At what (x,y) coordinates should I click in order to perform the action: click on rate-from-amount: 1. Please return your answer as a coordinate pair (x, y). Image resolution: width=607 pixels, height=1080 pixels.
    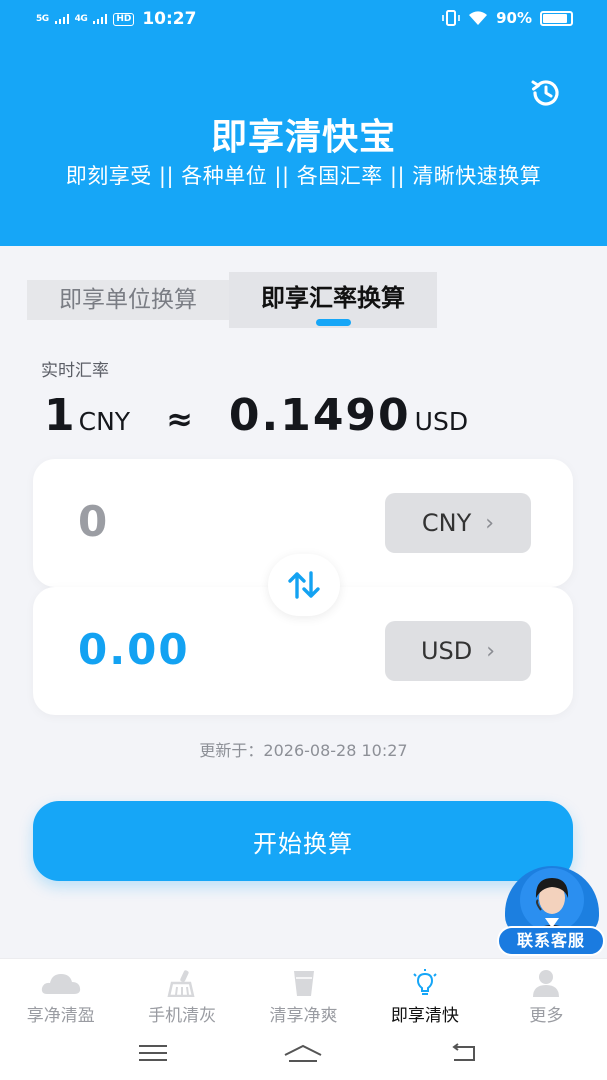
    Looking at the image, I should click on (59, 415).